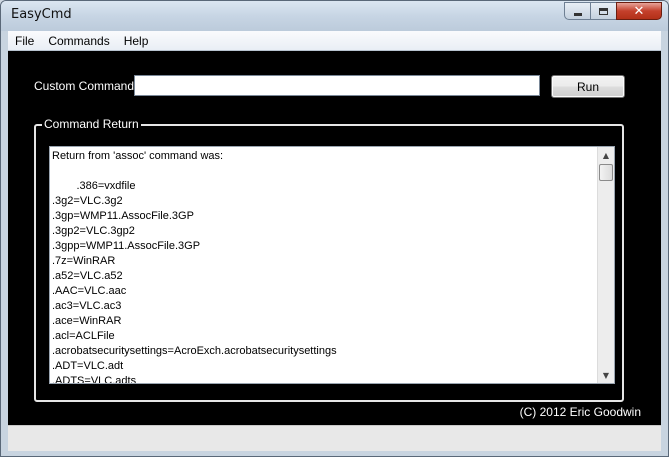 The height and width of the screenshot is (457, 669). I want to click on title-bar: EasyCmd ✕, so click(334, 16).